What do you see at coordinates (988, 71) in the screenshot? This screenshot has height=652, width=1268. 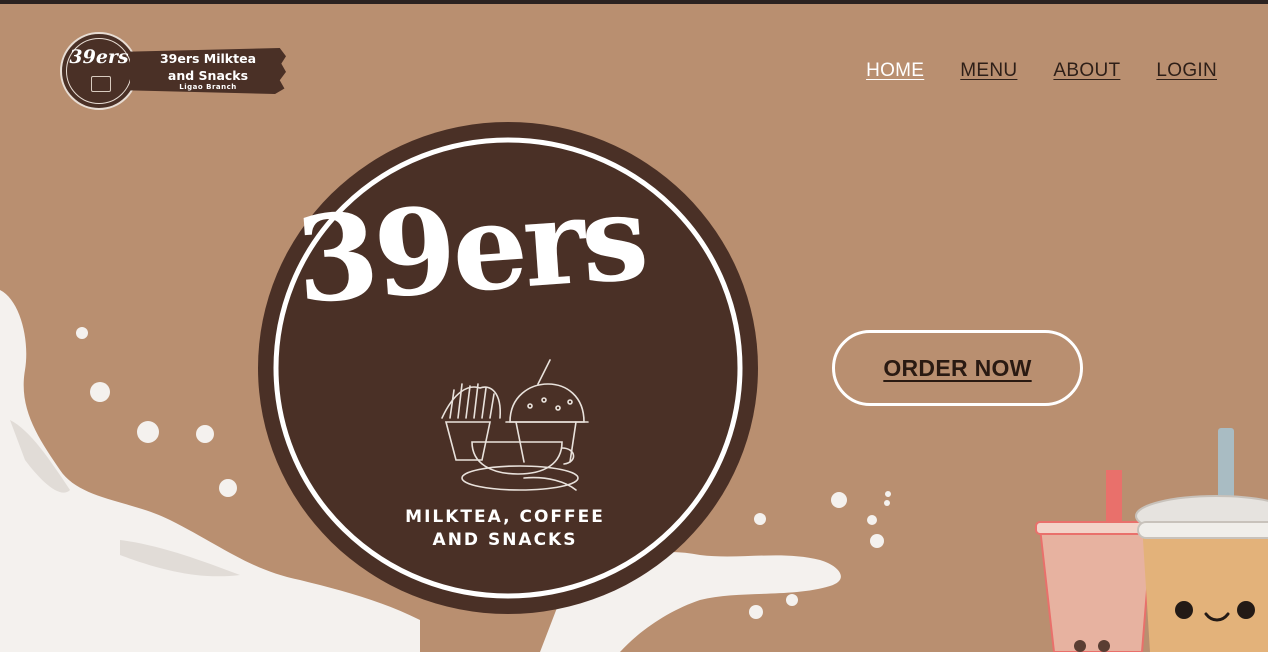 I see `nav-menu: MENU` at bounding box center [988, 71].